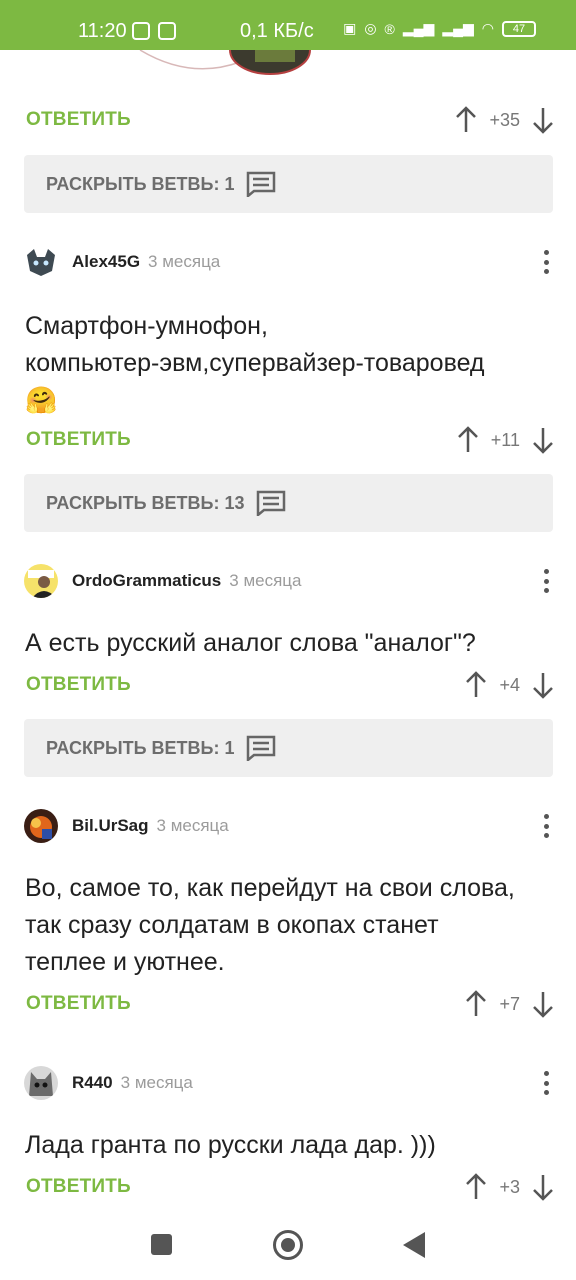 The width and height of the screenshot is (576, 1280). I want to click on comment-text: Лада гранта по русски лада дар. ))), so click(230, 1145).